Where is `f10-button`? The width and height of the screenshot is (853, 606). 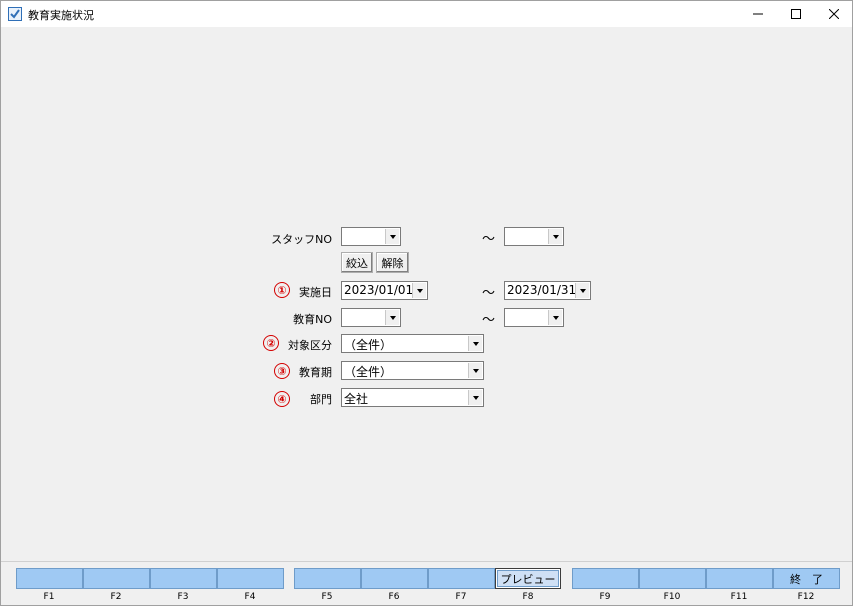 f10-button is located at coordinates (672, 578).